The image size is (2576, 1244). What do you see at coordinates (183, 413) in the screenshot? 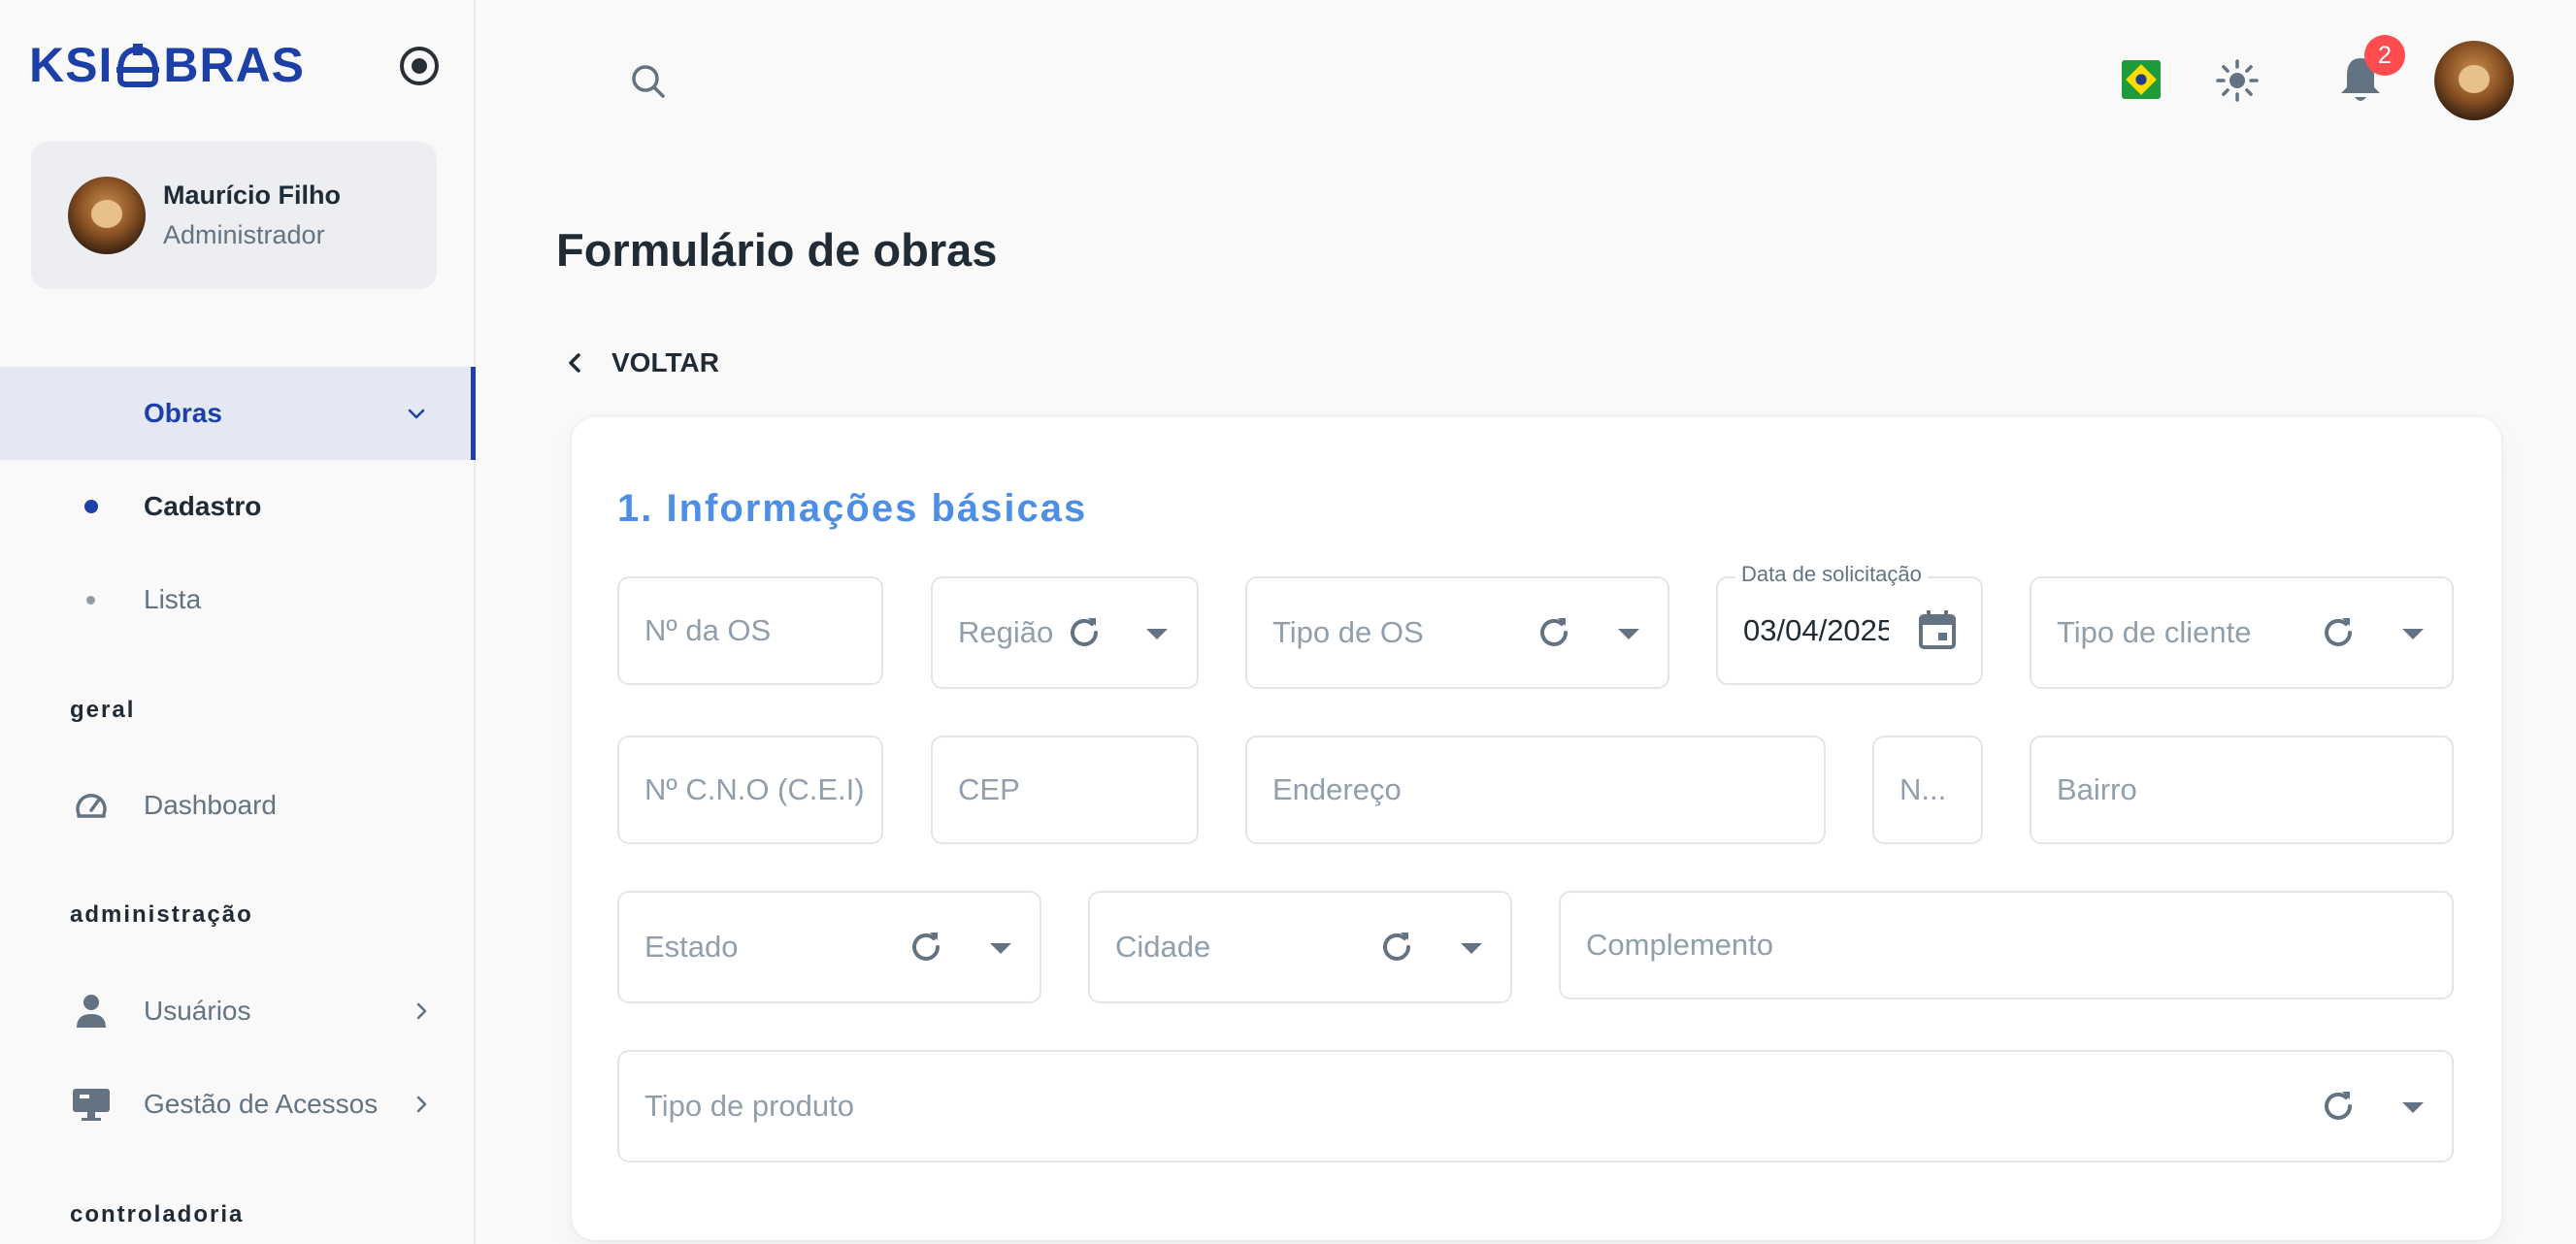
I see `sidebar-item-label: Obras` at bounding box center [183, 413].